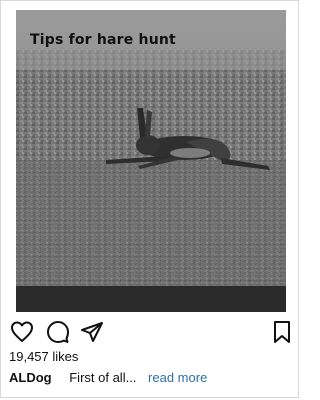 The width and height of the screenshot is (320, 400). I want to click on post-actions-bar, so click(150, 332).